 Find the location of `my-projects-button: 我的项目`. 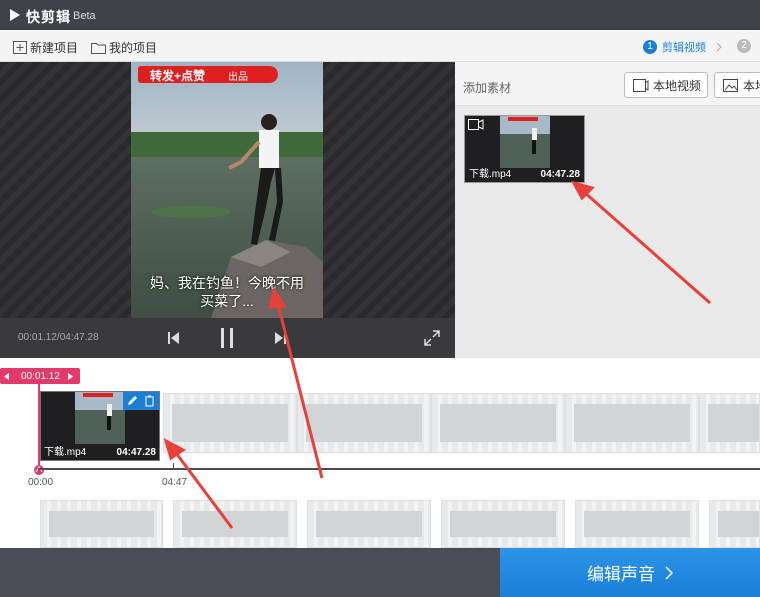

my-projects-button: 我的项目 is located at coordinates (124, 47).